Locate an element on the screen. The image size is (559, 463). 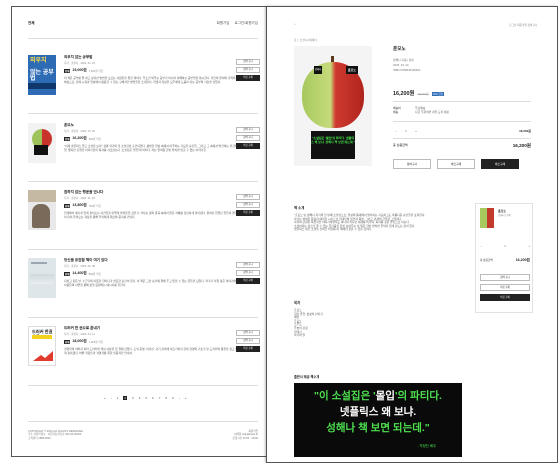
cover-highlight is located at coordinates (42, 337).